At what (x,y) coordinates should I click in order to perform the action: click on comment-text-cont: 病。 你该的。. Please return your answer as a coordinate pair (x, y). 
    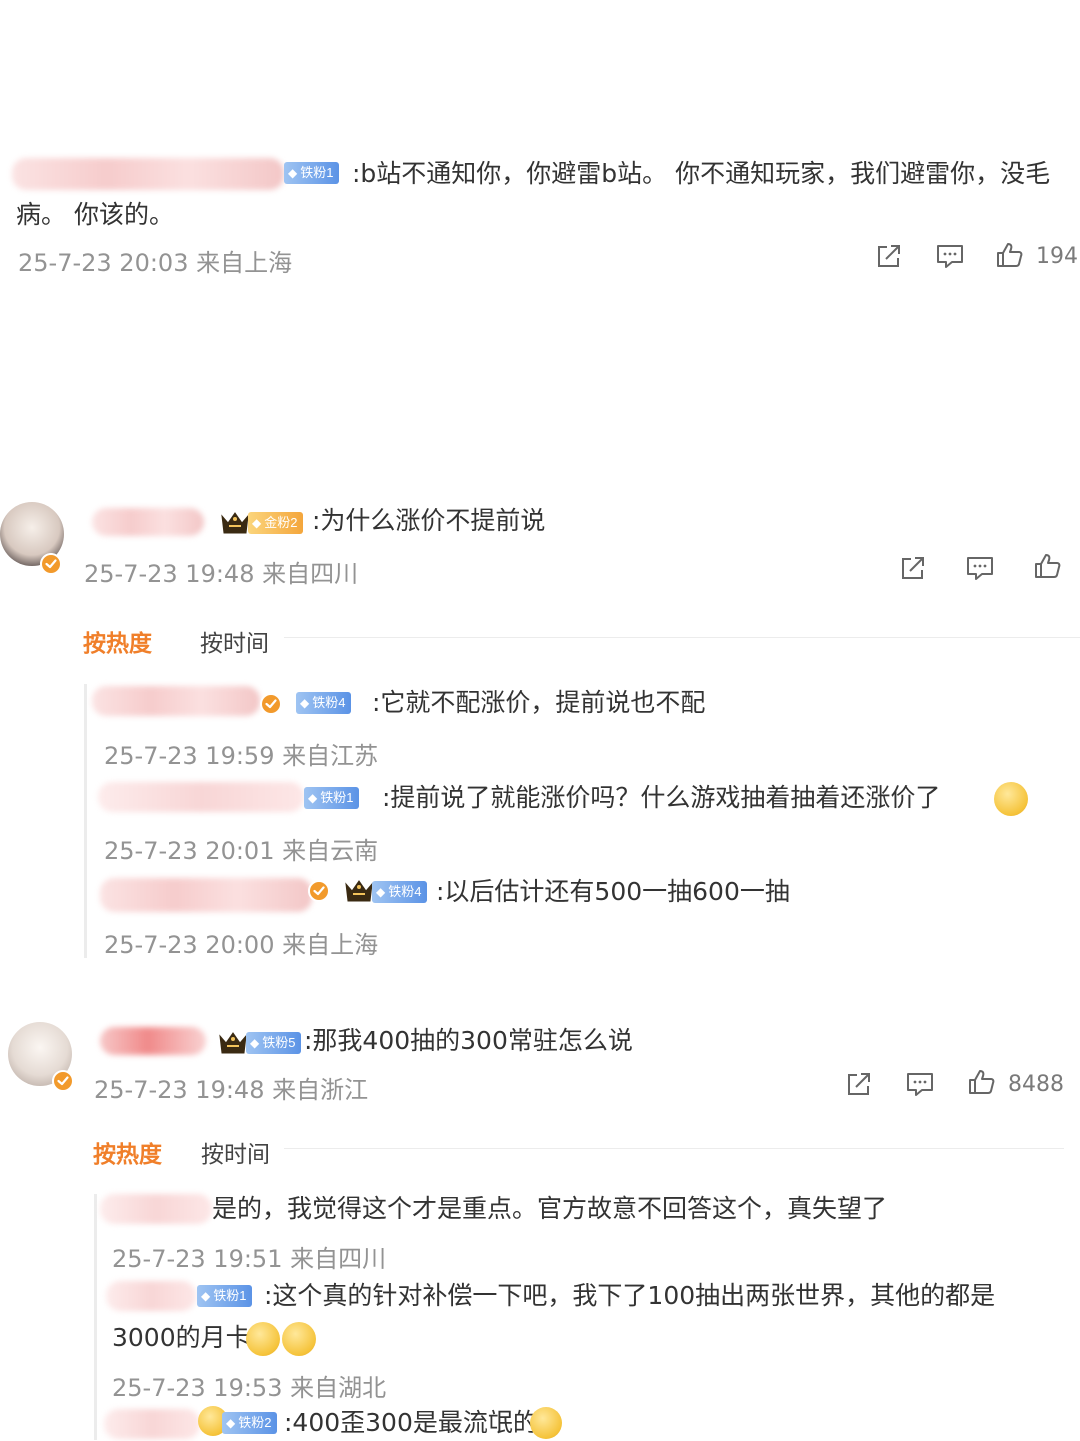
    Looking at the image, I should click on (95, 214).